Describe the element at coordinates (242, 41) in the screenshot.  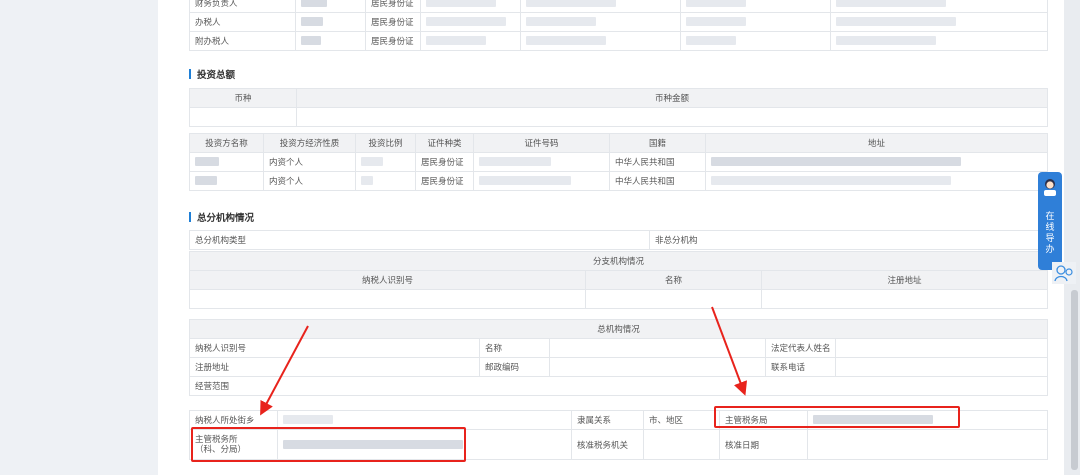
I see `role-label: 附办税人` at that location.